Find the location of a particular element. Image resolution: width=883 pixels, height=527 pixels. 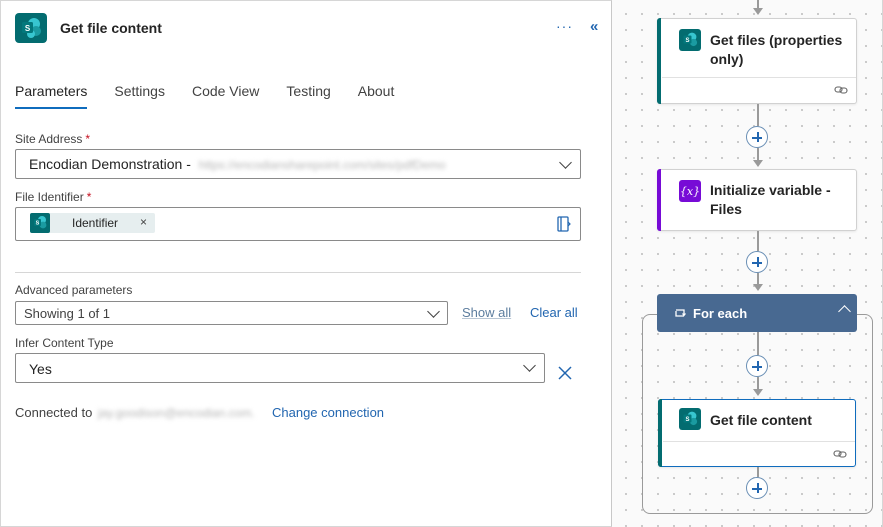

more-options-icon: ··· is located at coordinates (564, 26).